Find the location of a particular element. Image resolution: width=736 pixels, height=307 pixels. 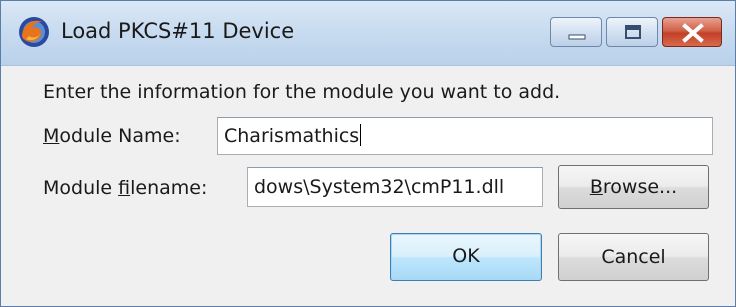

minimize-icon is located at coordinates (577, 37).